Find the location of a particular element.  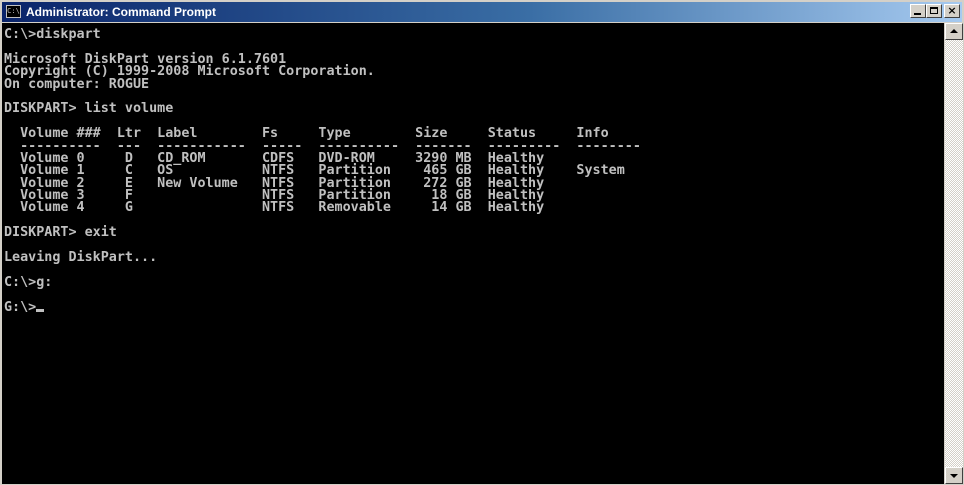

window-title: Administrator: Command Prompt is located at coordinates (121, 12).